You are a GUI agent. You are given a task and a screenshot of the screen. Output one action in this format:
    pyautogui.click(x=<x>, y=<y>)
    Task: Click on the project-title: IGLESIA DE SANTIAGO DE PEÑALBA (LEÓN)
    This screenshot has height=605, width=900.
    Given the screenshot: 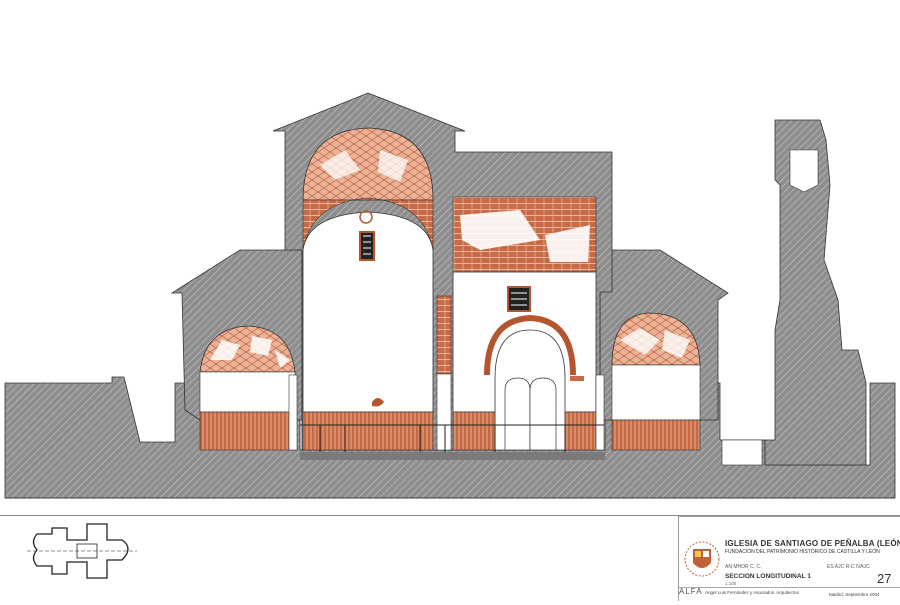 What is the action you would take?
    pyautogui.click(x=812, y=543)
    